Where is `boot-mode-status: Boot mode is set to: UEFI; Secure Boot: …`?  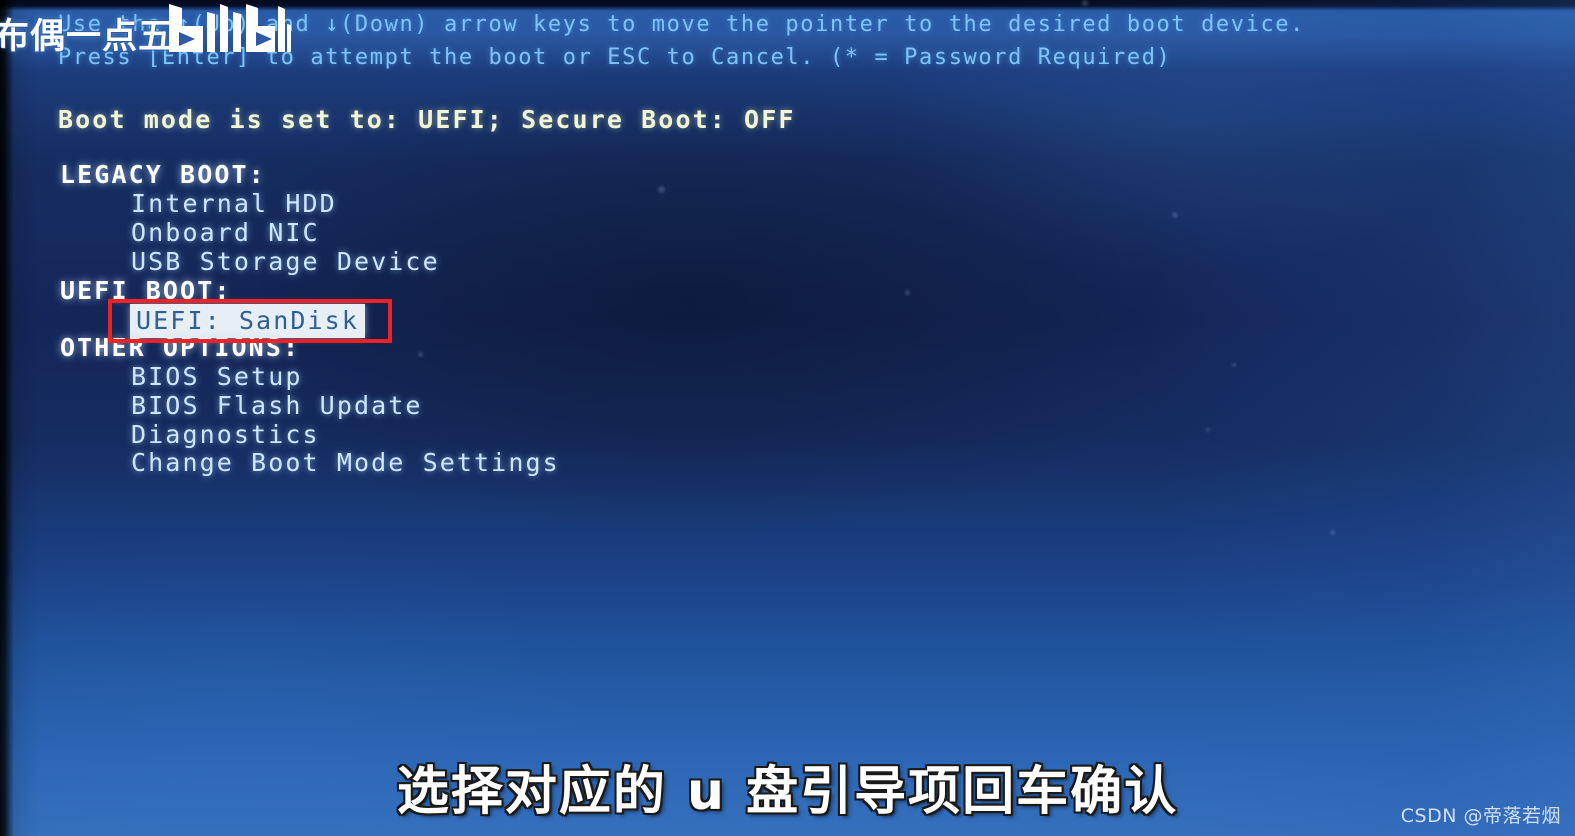
boot-mode-status: Boot mode is set to: UEFI; Secure Boot: … is located at coordinates (427, 119).